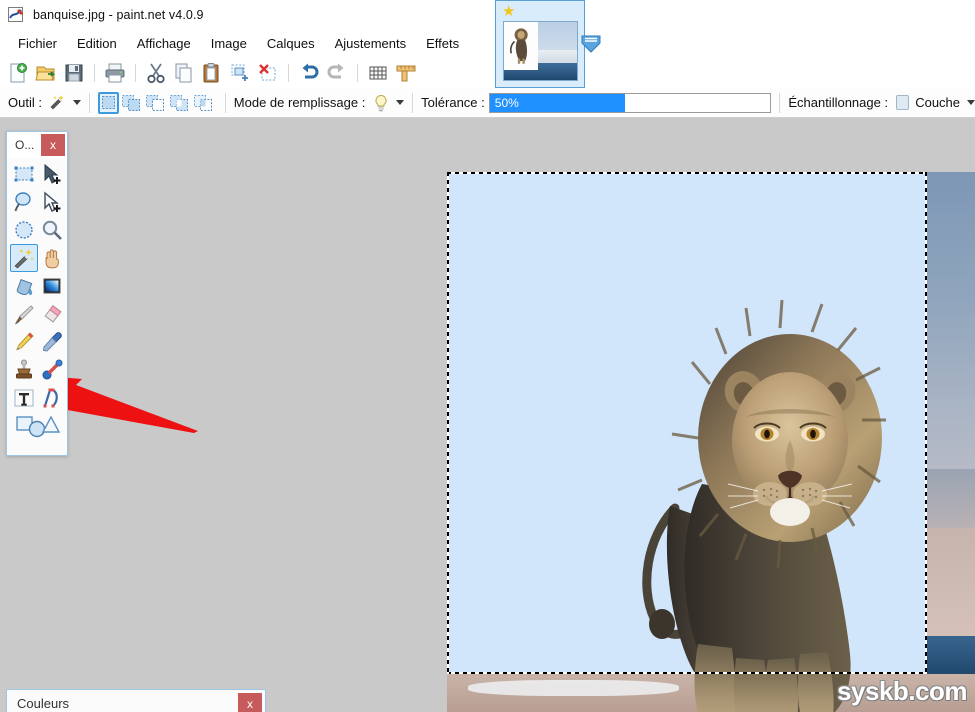 The height and width of the screenshot is (712, 975). I want to click on magic-wand-icon, so click(57, 103).